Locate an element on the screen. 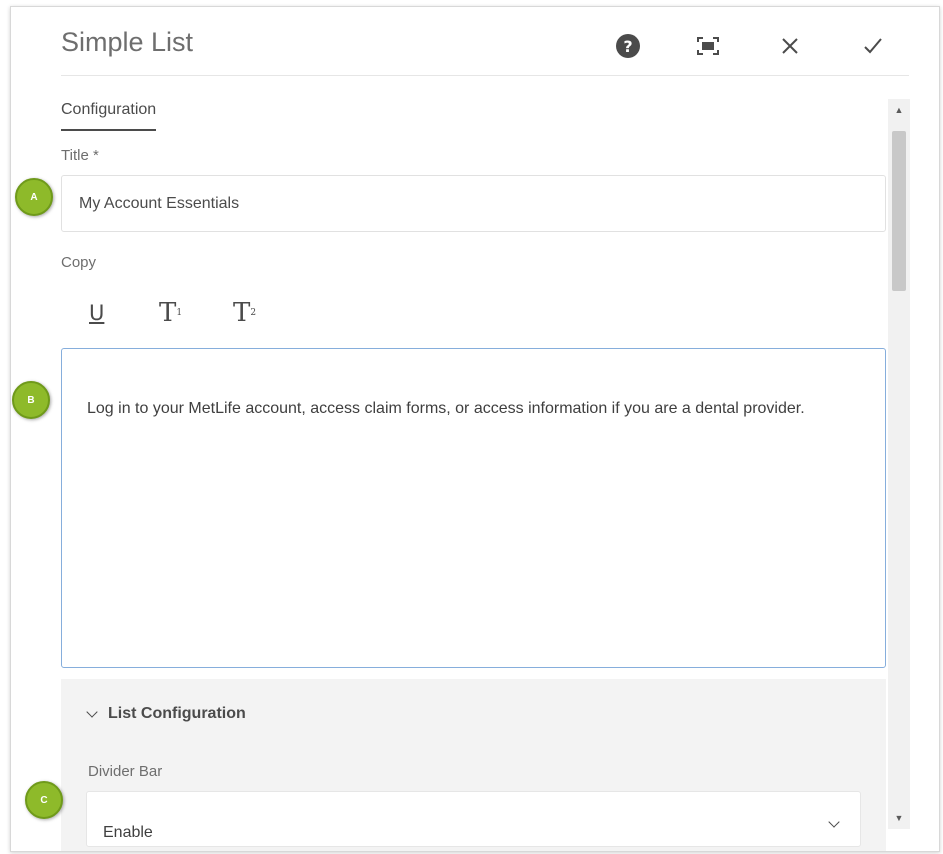  divider-bar-value: Enable is located at coordinates (128, 832).